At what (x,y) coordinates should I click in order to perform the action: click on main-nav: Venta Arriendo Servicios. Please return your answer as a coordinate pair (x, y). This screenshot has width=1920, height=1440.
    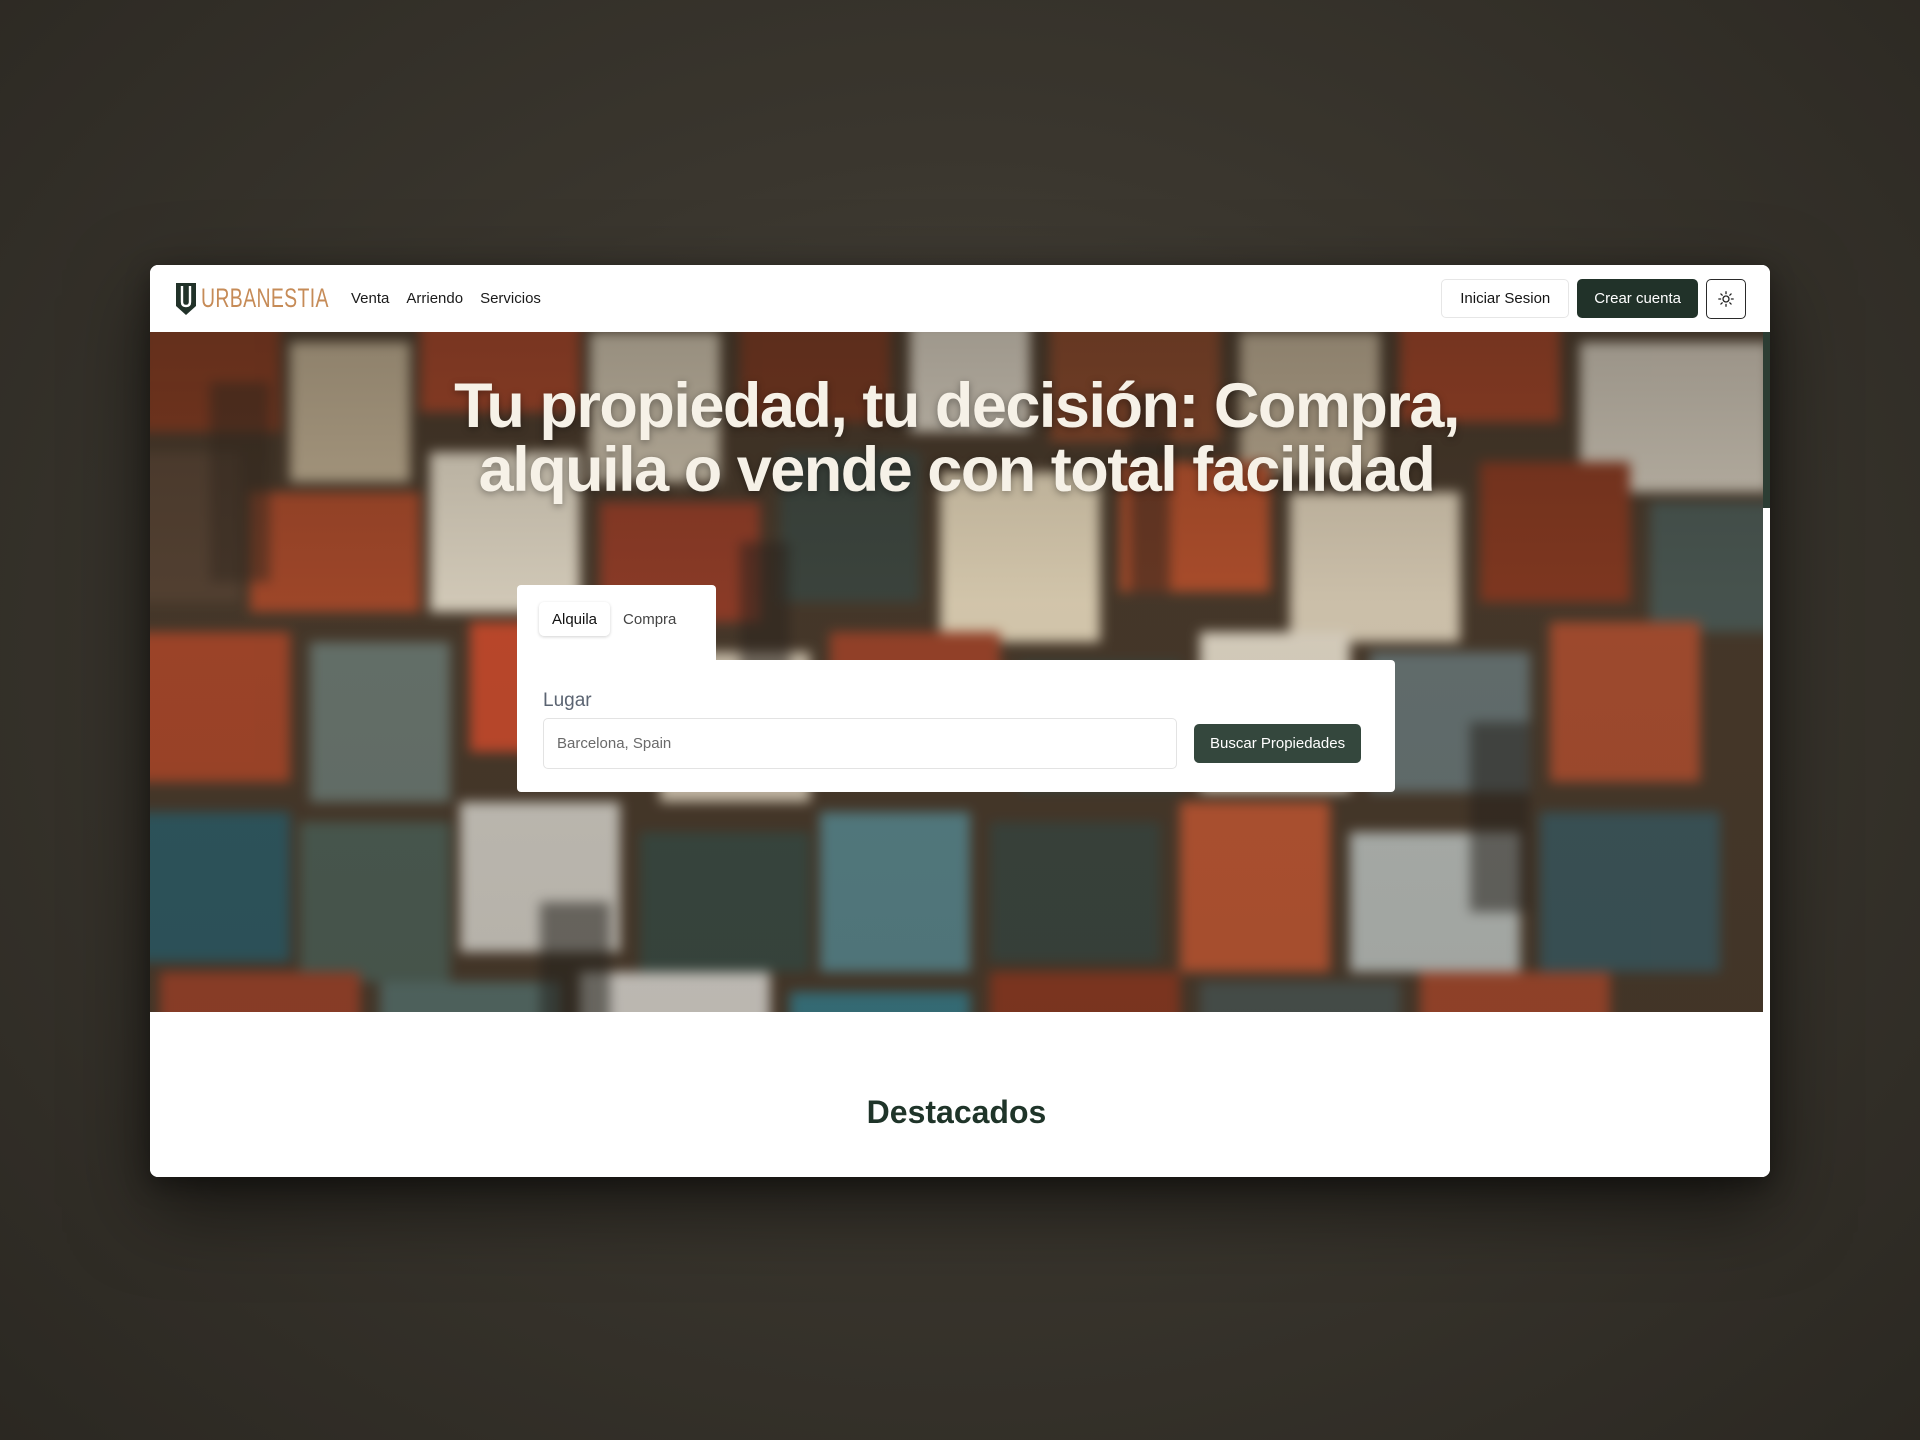
    Looking at the image, I should click on (446, 298).